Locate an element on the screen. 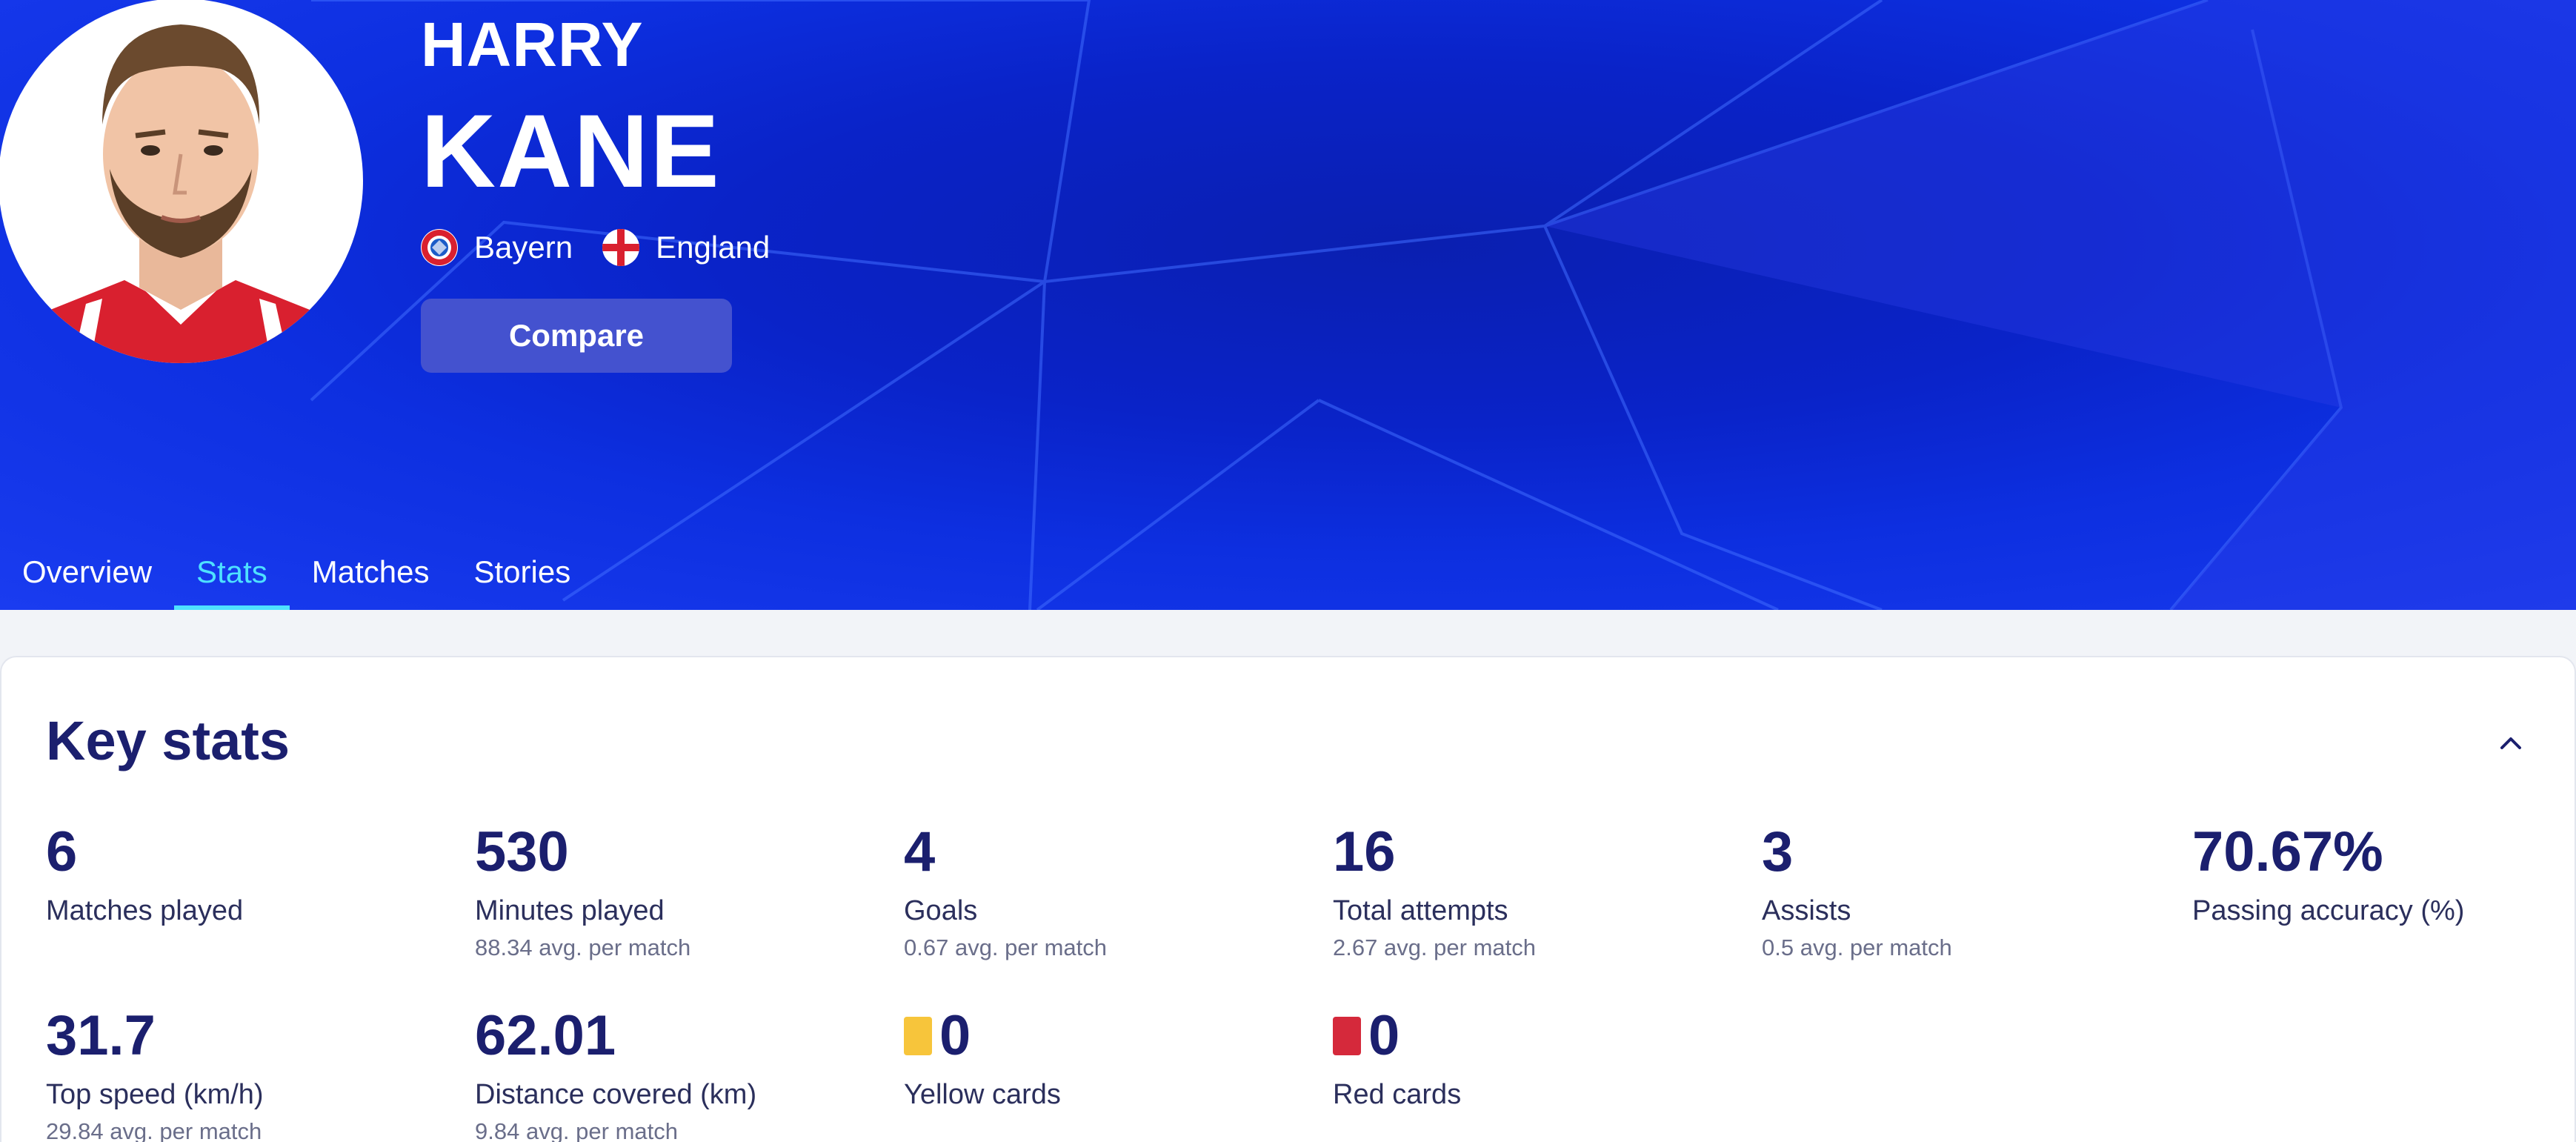  nation-name: England is located at coordinates (713, 247).